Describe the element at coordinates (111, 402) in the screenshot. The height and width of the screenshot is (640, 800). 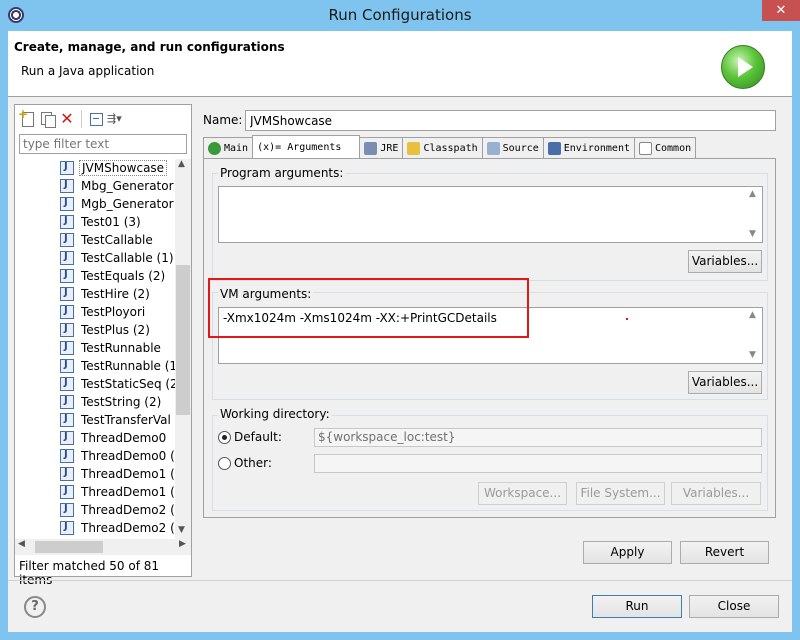
I see `tree-item: TestString (2)` at that location.